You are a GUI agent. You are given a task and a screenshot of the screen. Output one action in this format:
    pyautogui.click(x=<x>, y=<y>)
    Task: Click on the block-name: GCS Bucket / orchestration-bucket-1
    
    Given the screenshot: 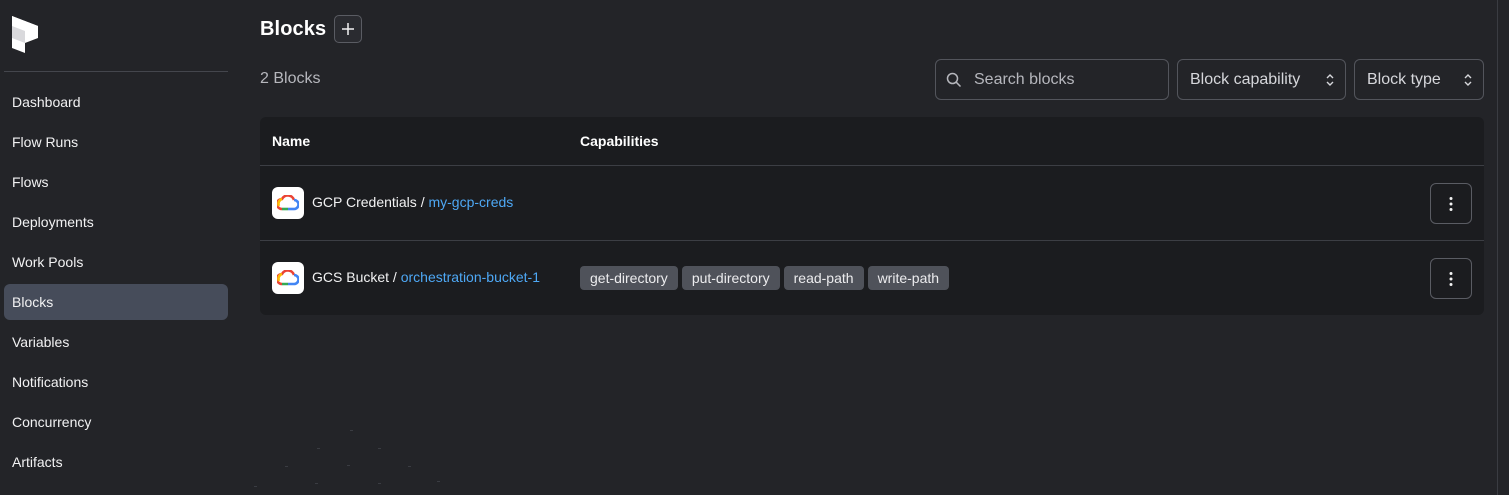 What is the action you would take?
    pyautogui.click(x=426, y=277)
    